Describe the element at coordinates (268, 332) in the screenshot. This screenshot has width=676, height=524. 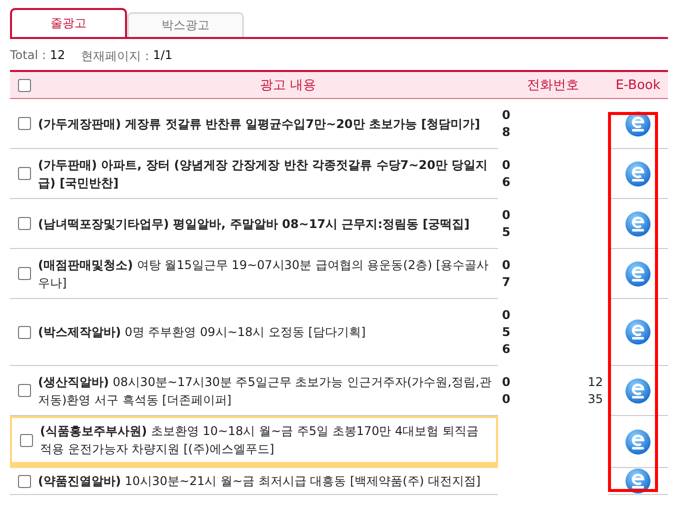
I see `ad-text: (박스제작알바) 0명 주부환영 09시~18시 오정동 [담다기획]` at that location.